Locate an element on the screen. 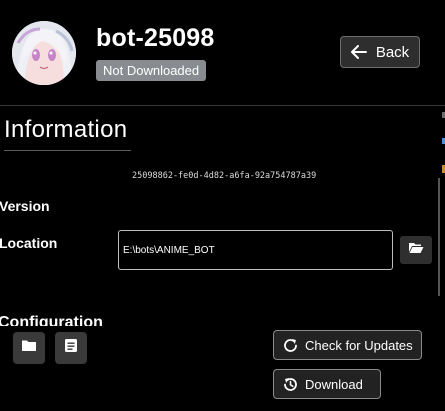  history-icon is located at coordinates (290, 384).